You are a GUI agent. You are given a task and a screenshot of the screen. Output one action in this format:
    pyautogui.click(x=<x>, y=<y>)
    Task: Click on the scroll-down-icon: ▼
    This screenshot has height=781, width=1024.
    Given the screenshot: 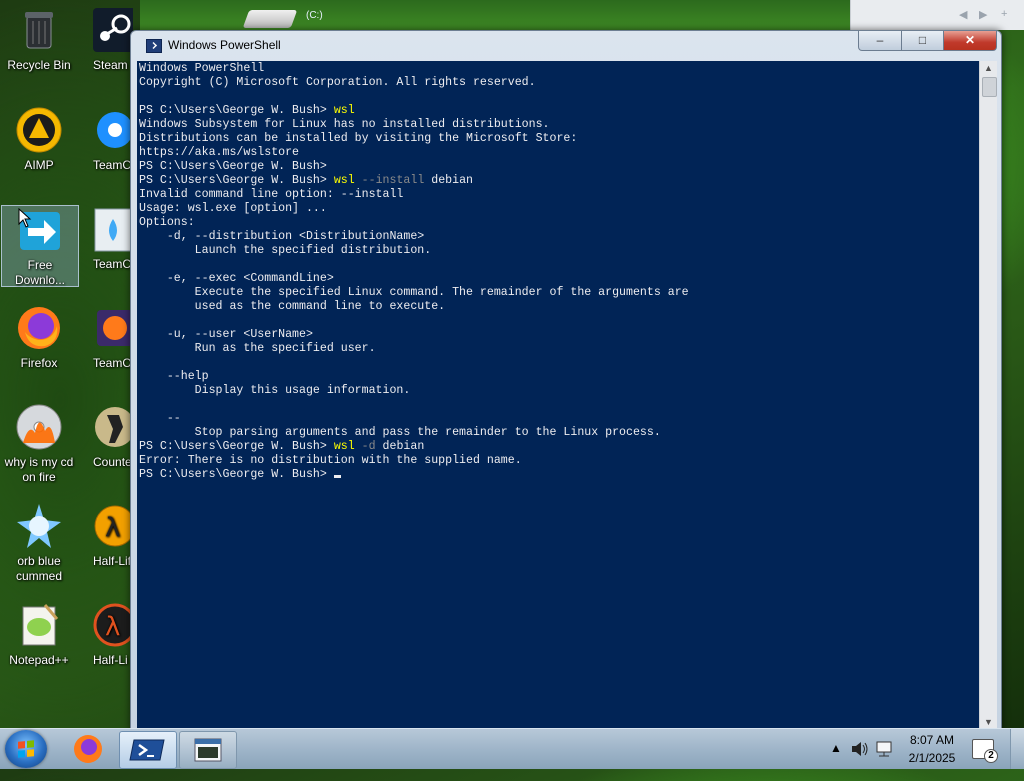 What is the action you would take?
    pyautogui.click(x=988, y=722)
    